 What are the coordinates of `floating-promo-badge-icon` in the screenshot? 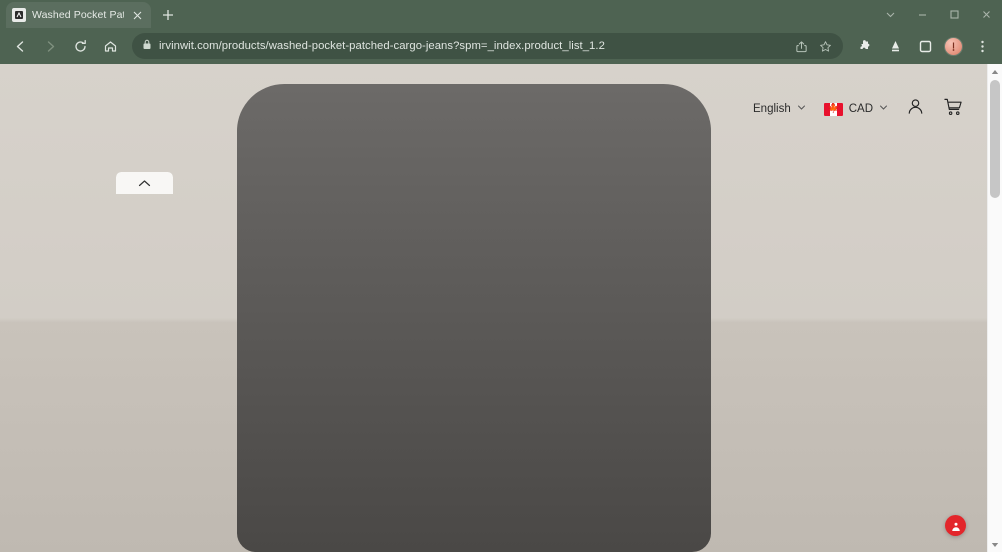 It's located at (955, 525).